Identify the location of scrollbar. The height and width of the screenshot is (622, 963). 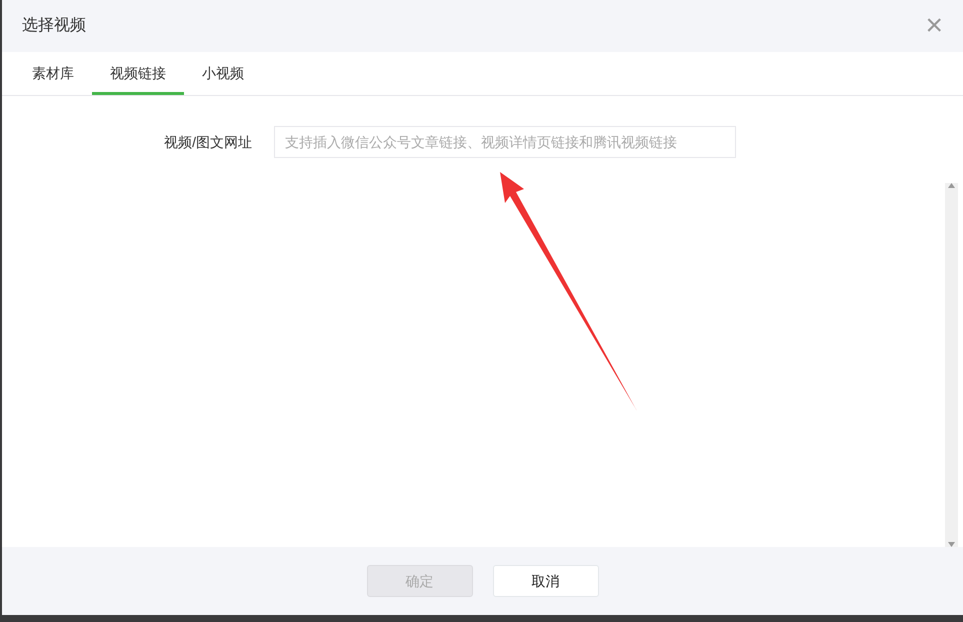
(951, 365).